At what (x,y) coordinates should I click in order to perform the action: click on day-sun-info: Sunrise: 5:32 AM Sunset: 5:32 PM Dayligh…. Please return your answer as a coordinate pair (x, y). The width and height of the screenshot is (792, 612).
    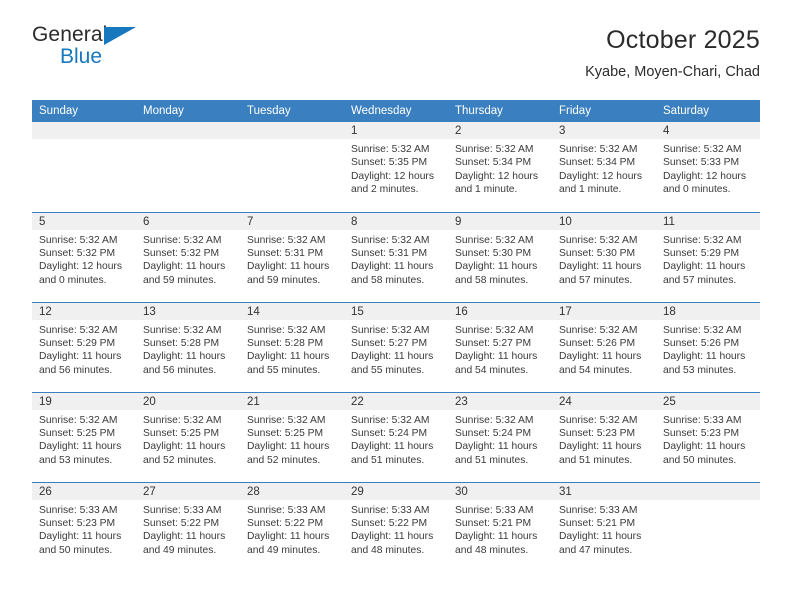
    Looking at the image, I should click on (184, 260).